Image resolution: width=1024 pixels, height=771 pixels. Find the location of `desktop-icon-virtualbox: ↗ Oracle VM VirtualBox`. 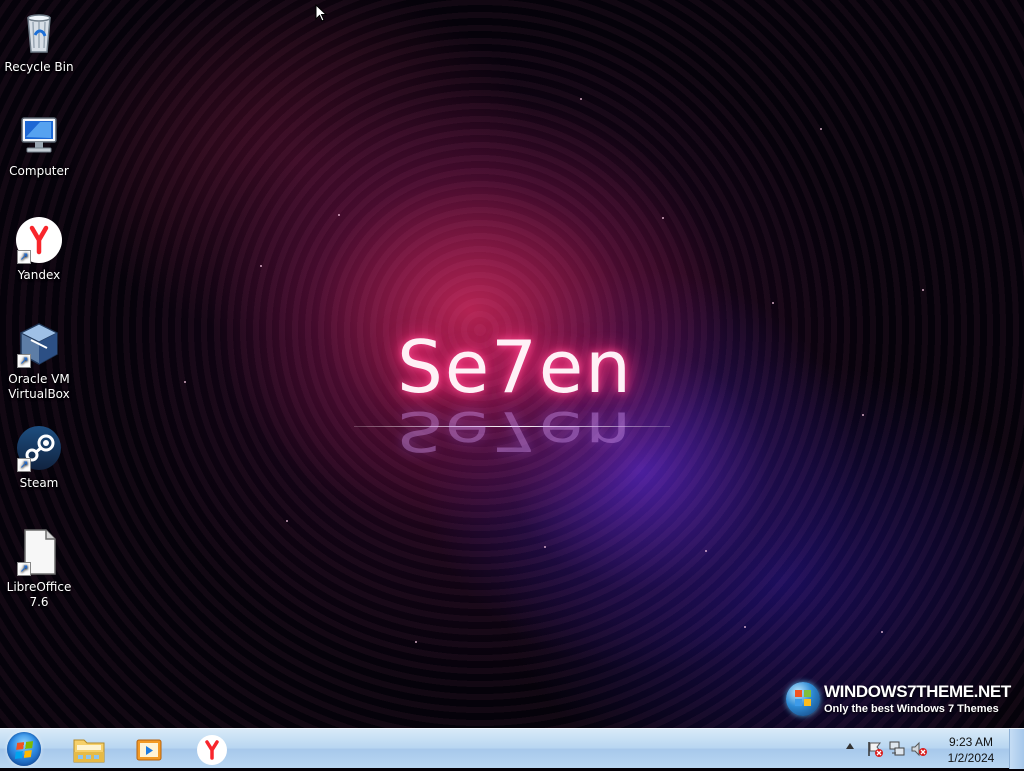

desktop-icon-virtualbox: ↗ Oracle VM VirtualBox is located at coordinates (39, 361).